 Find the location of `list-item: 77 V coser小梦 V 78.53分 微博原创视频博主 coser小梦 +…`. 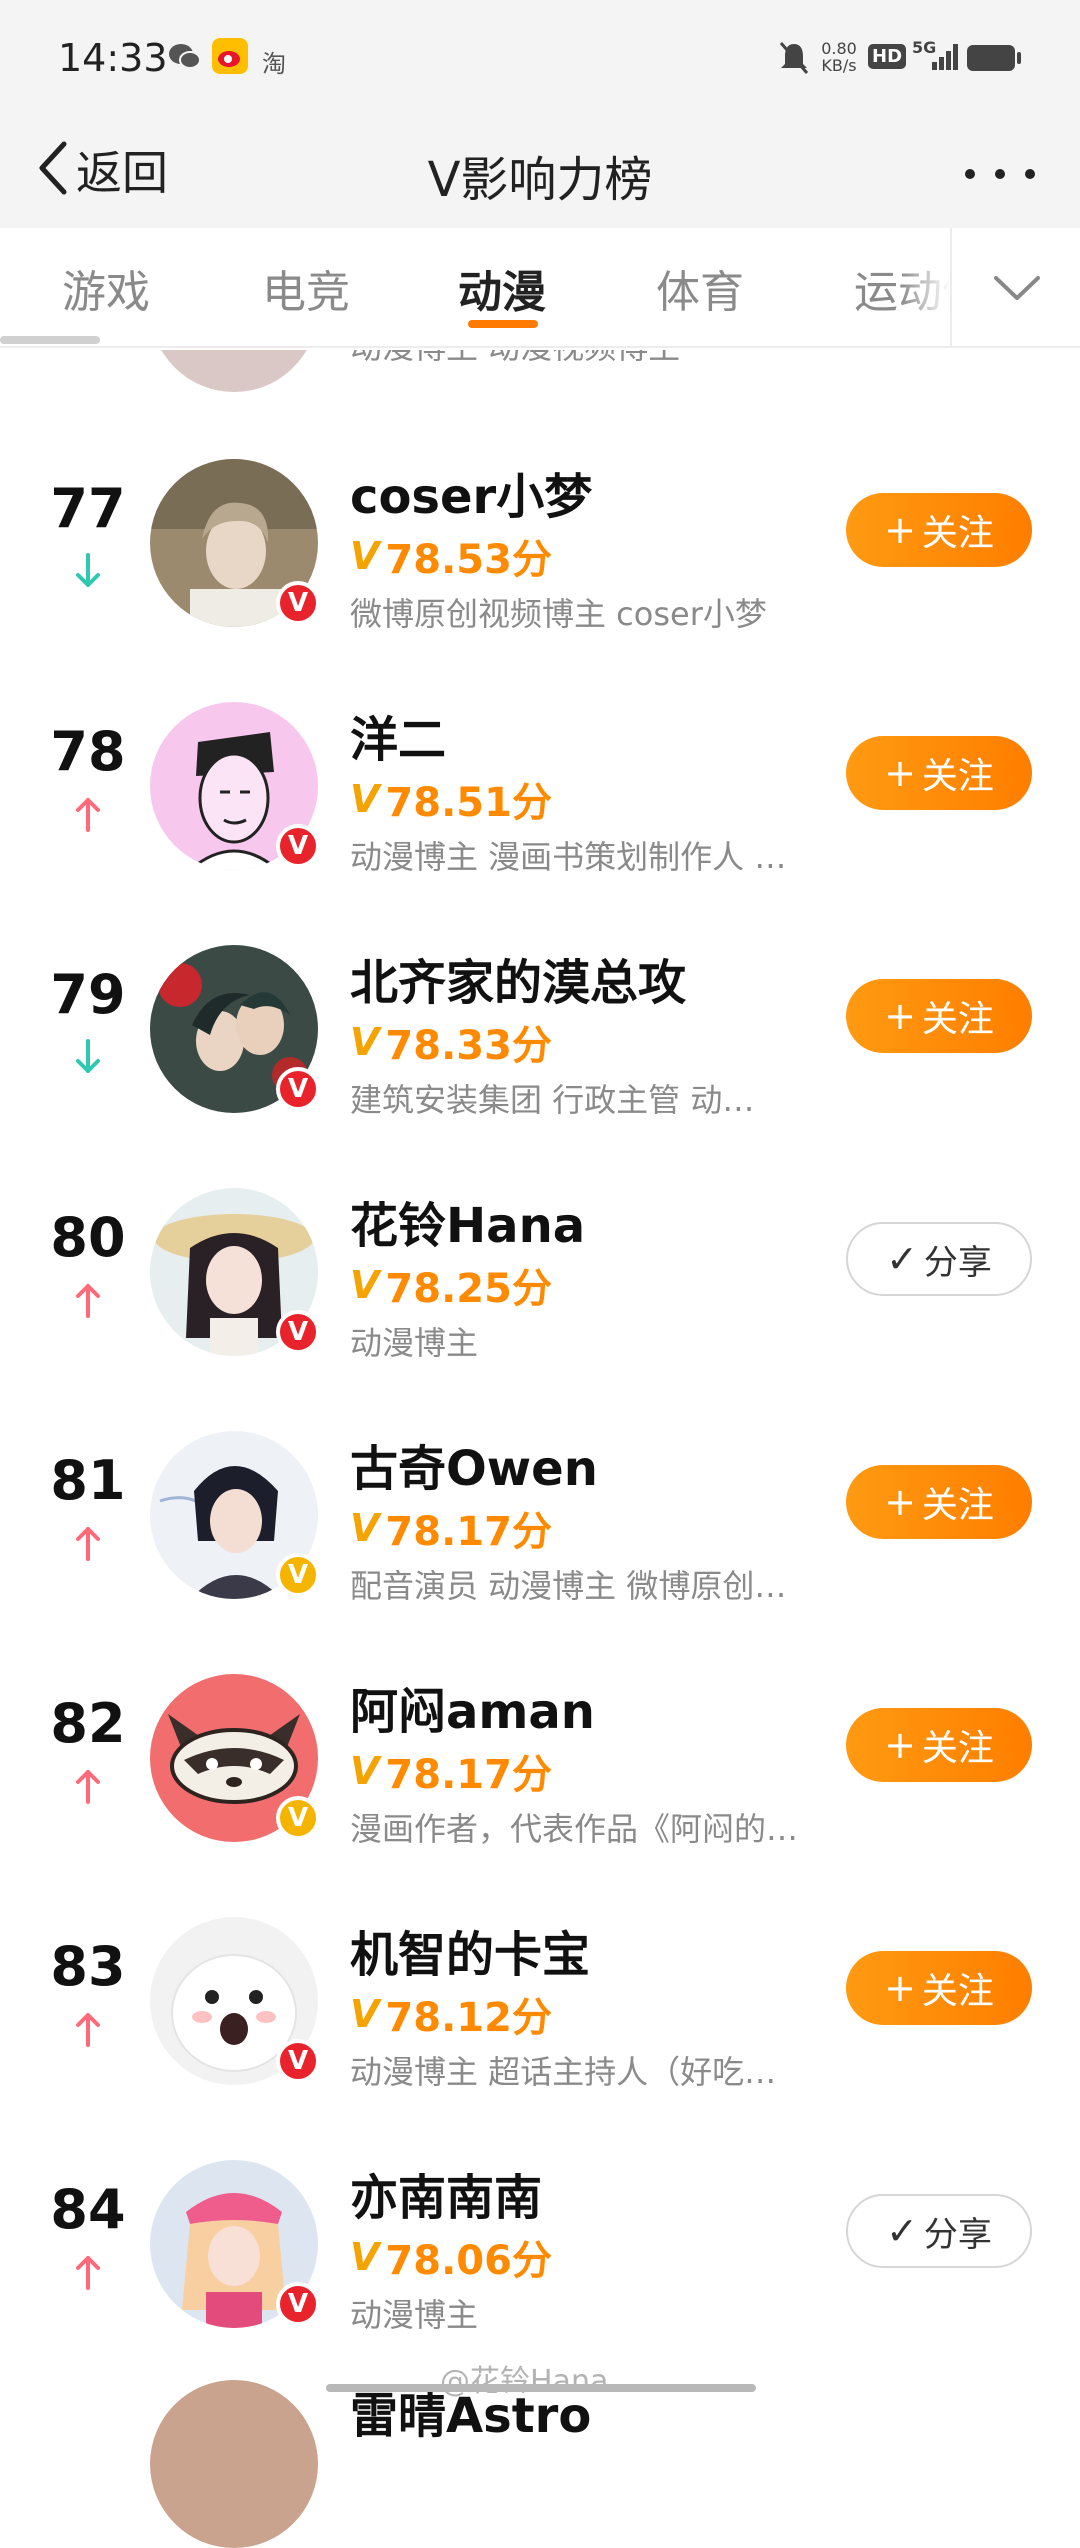

list-item: 77 V coser小梦 V 78.53分 微博原创视频博主 coser小梦 +… is located at coordinates (540, 534).